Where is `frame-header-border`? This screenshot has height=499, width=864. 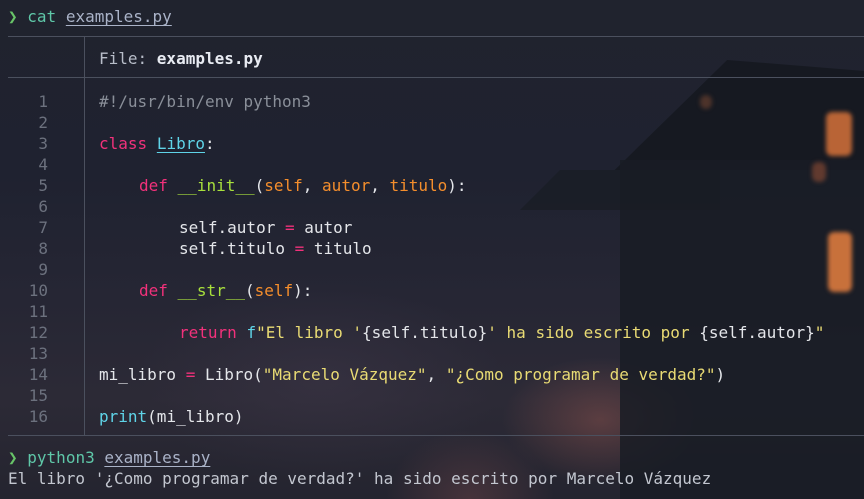
frame-header-border is located at coordinates (436, 77).